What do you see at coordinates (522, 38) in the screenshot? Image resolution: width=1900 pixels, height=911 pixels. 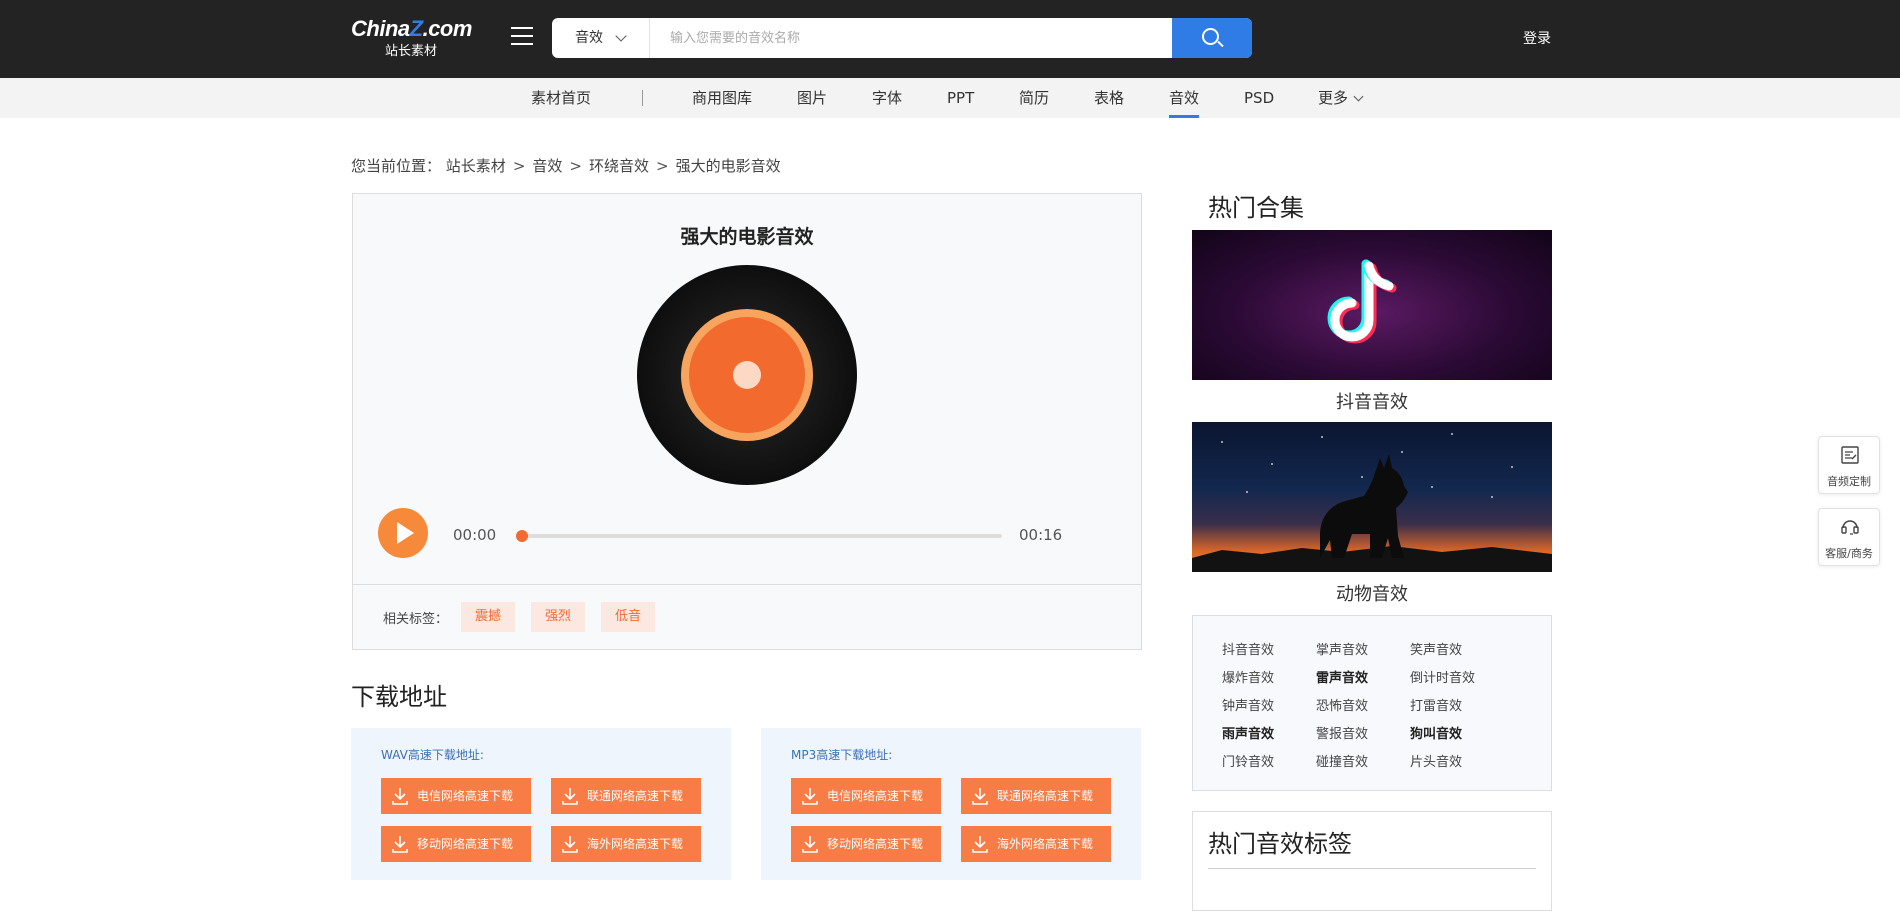 I see `hamburger-icon` at bounding box center [522, 38].